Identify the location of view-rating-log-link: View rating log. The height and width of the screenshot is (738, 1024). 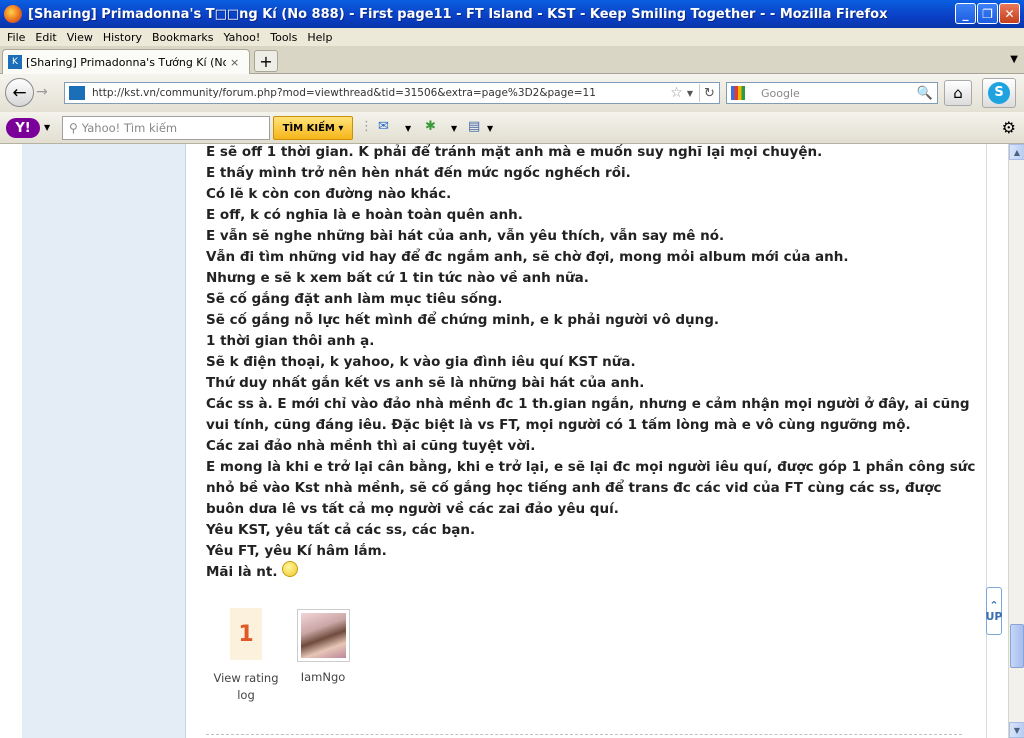
(246, 687).